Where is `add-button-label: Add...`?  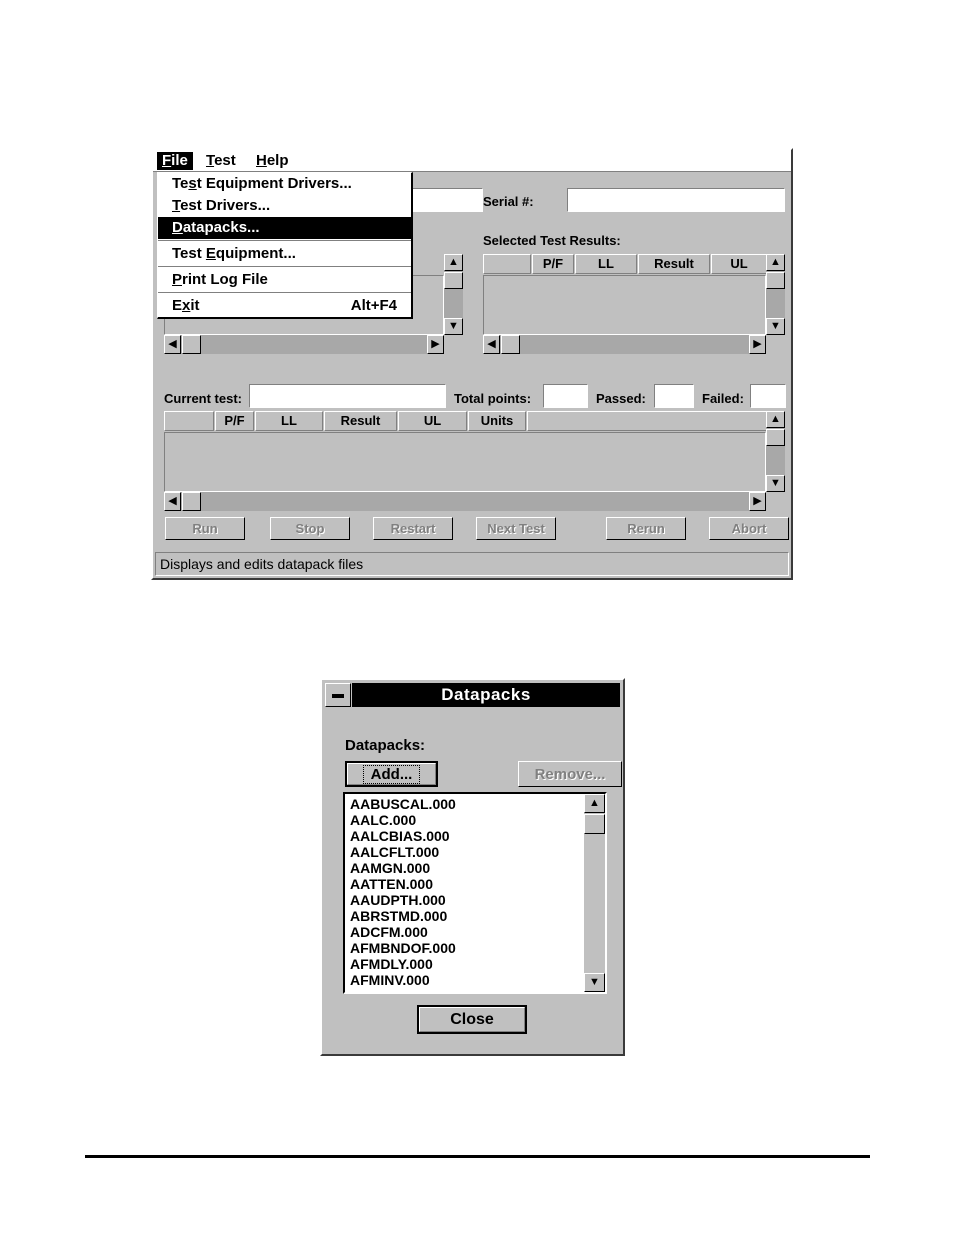
add-button-label: Add... is located at coordinates (391, 774).